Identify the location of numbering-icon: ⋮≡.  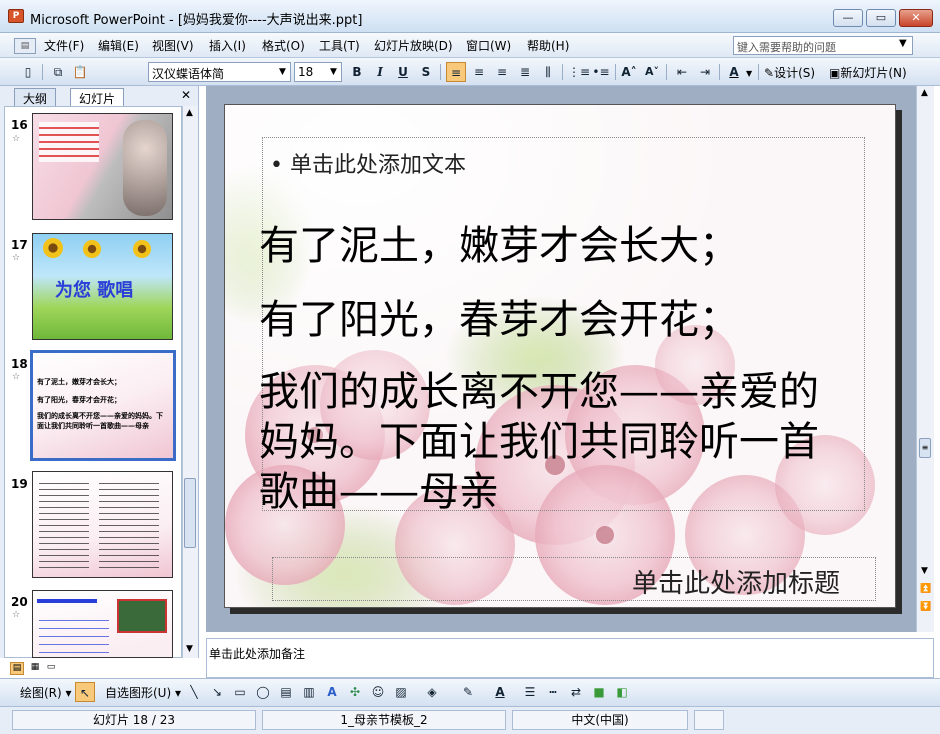
(579, 72).